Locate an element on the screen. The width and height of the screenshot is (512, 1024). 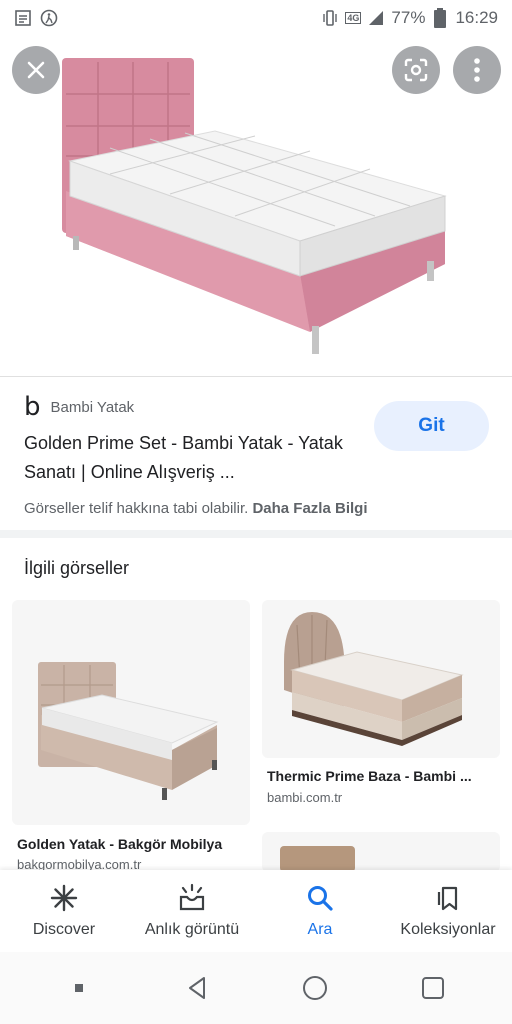
back-button is located at coordinates (197, 988).